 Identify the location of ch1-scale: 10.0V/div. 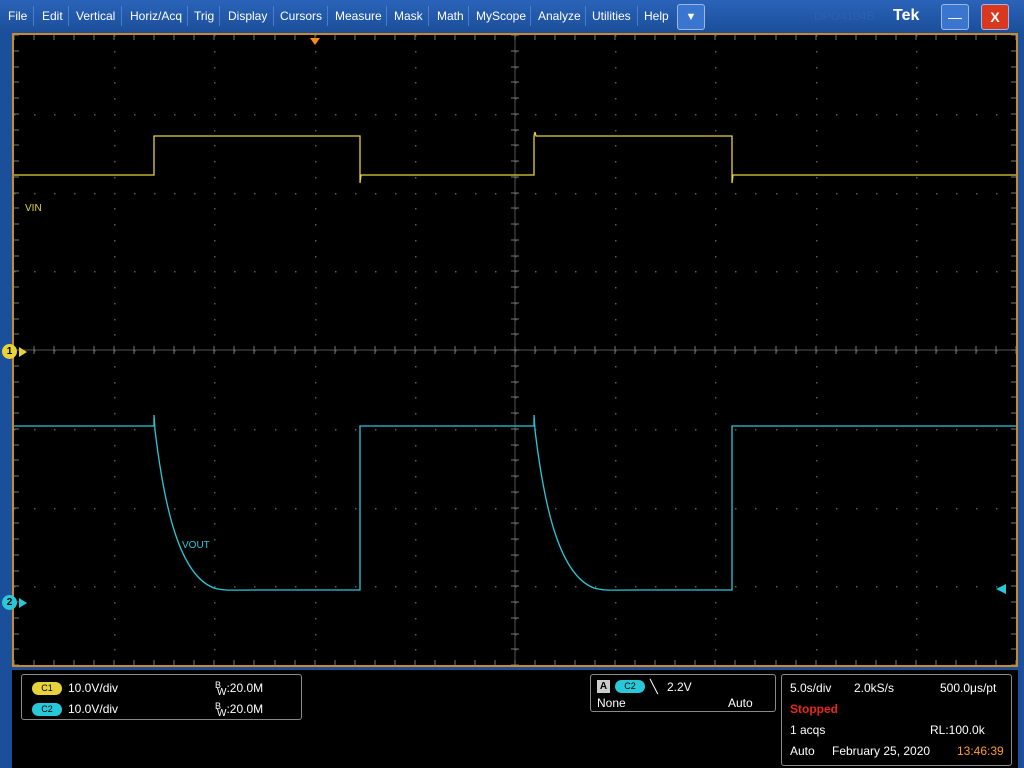
(93, 688).